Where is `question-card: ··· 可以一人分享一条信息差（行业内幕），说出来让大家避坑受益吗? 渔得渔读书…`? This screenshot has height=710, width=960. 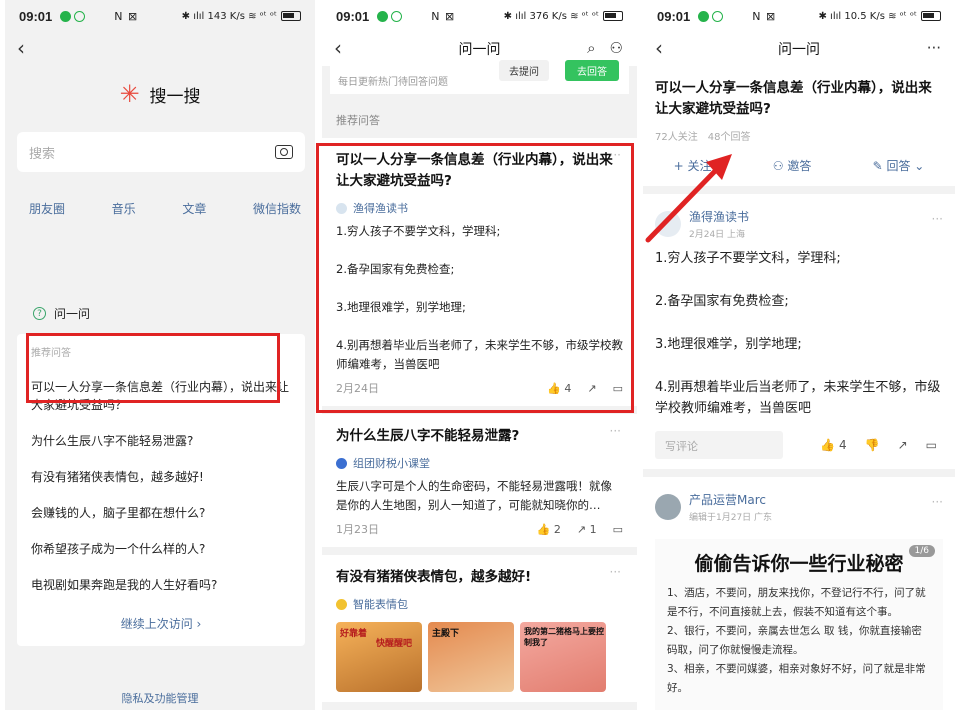
question-card: ··· 可以一人分享一条信息差（行业内幕），说出来让大家避坑受益吗? 渔得渔读书… is located at coordinates (479, 272).